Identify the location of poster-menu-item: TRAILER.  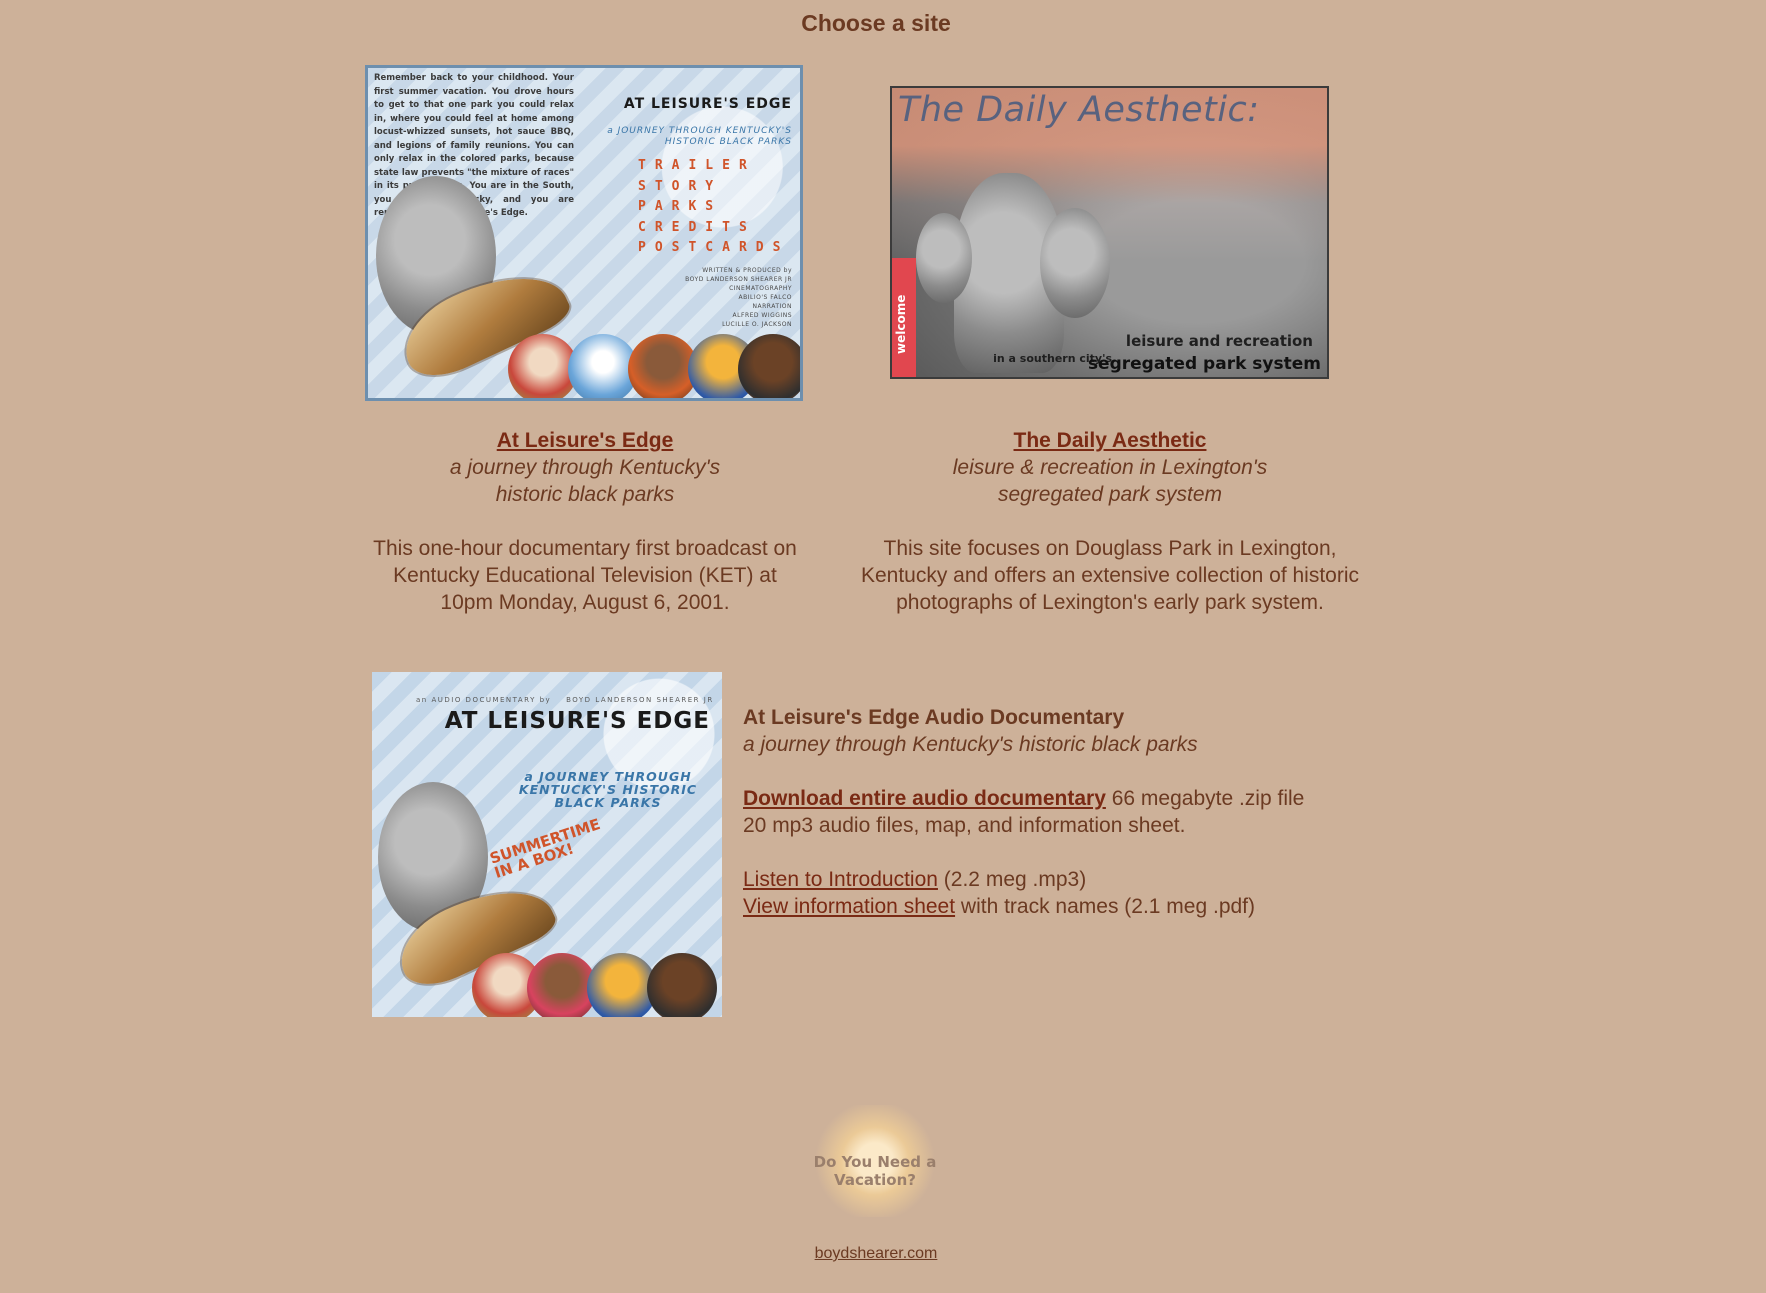
(697, 165).